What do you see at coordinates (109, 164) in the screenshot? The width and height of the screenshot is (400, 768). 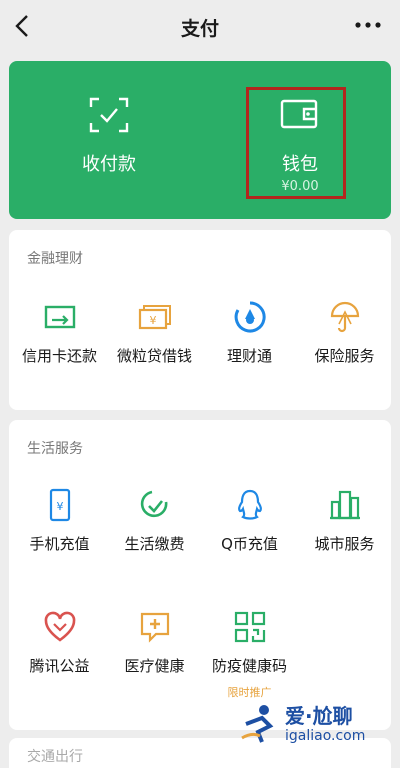 I see `collect-pay-label: 收付款` at bounding box center [109, 164].